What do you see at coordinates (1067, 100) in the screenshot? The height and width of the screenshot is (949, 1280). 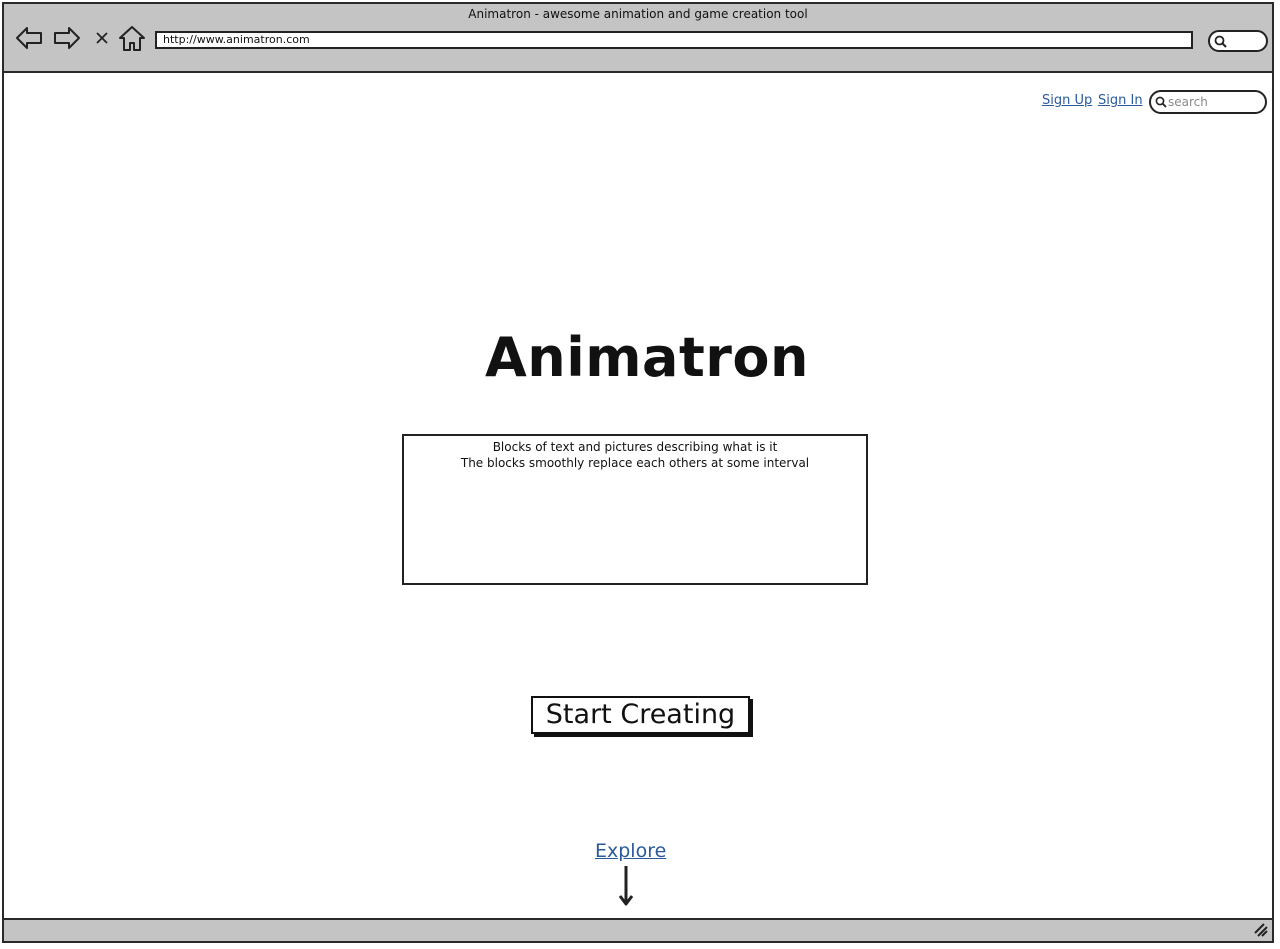 I see `sign-up-link: Sign Up` at bounding box center [1067, 100].